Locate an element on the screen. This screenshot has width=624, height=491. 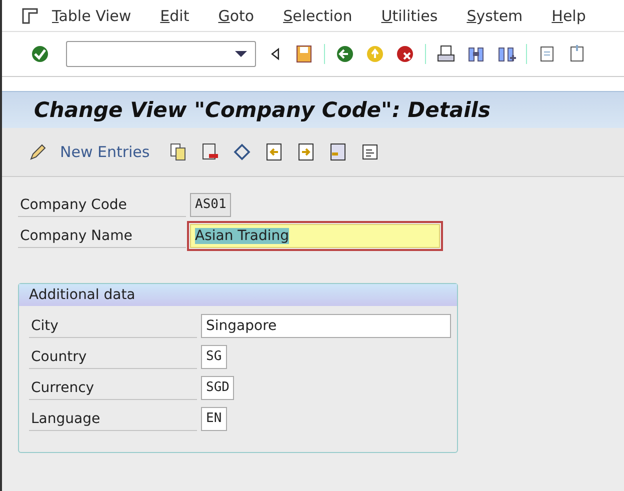
menu-item: Table View is located at coordinates (92, 15).